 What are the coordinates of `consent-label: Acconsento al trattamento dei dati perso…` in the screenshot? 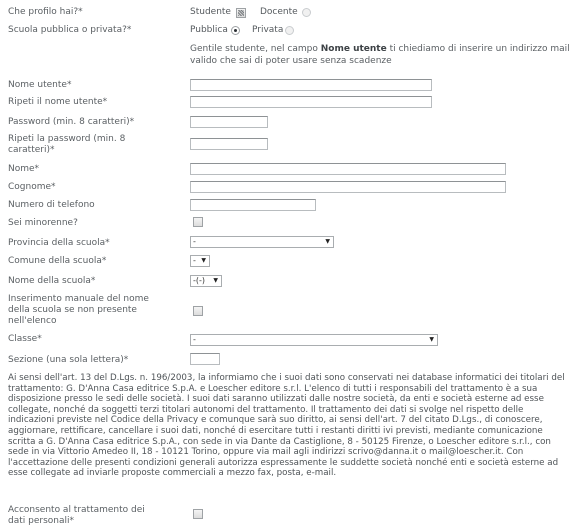 It's located at (76, 515).